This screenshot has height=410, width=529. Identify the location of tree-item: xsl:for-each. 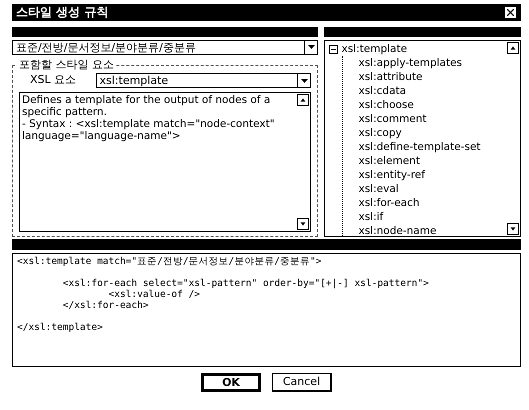
(389, 203).